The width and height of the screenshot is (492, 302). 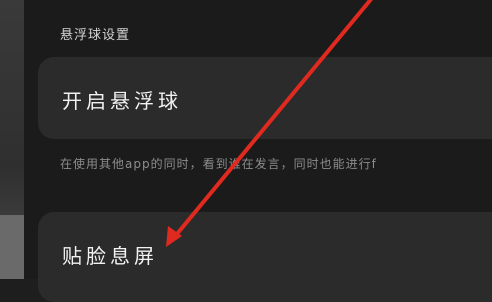 What do you see at coordinates (110, 256) in the screenshot?
I see `screen-attach-label: 贴脸息屏` at bounding box center [110, 256].